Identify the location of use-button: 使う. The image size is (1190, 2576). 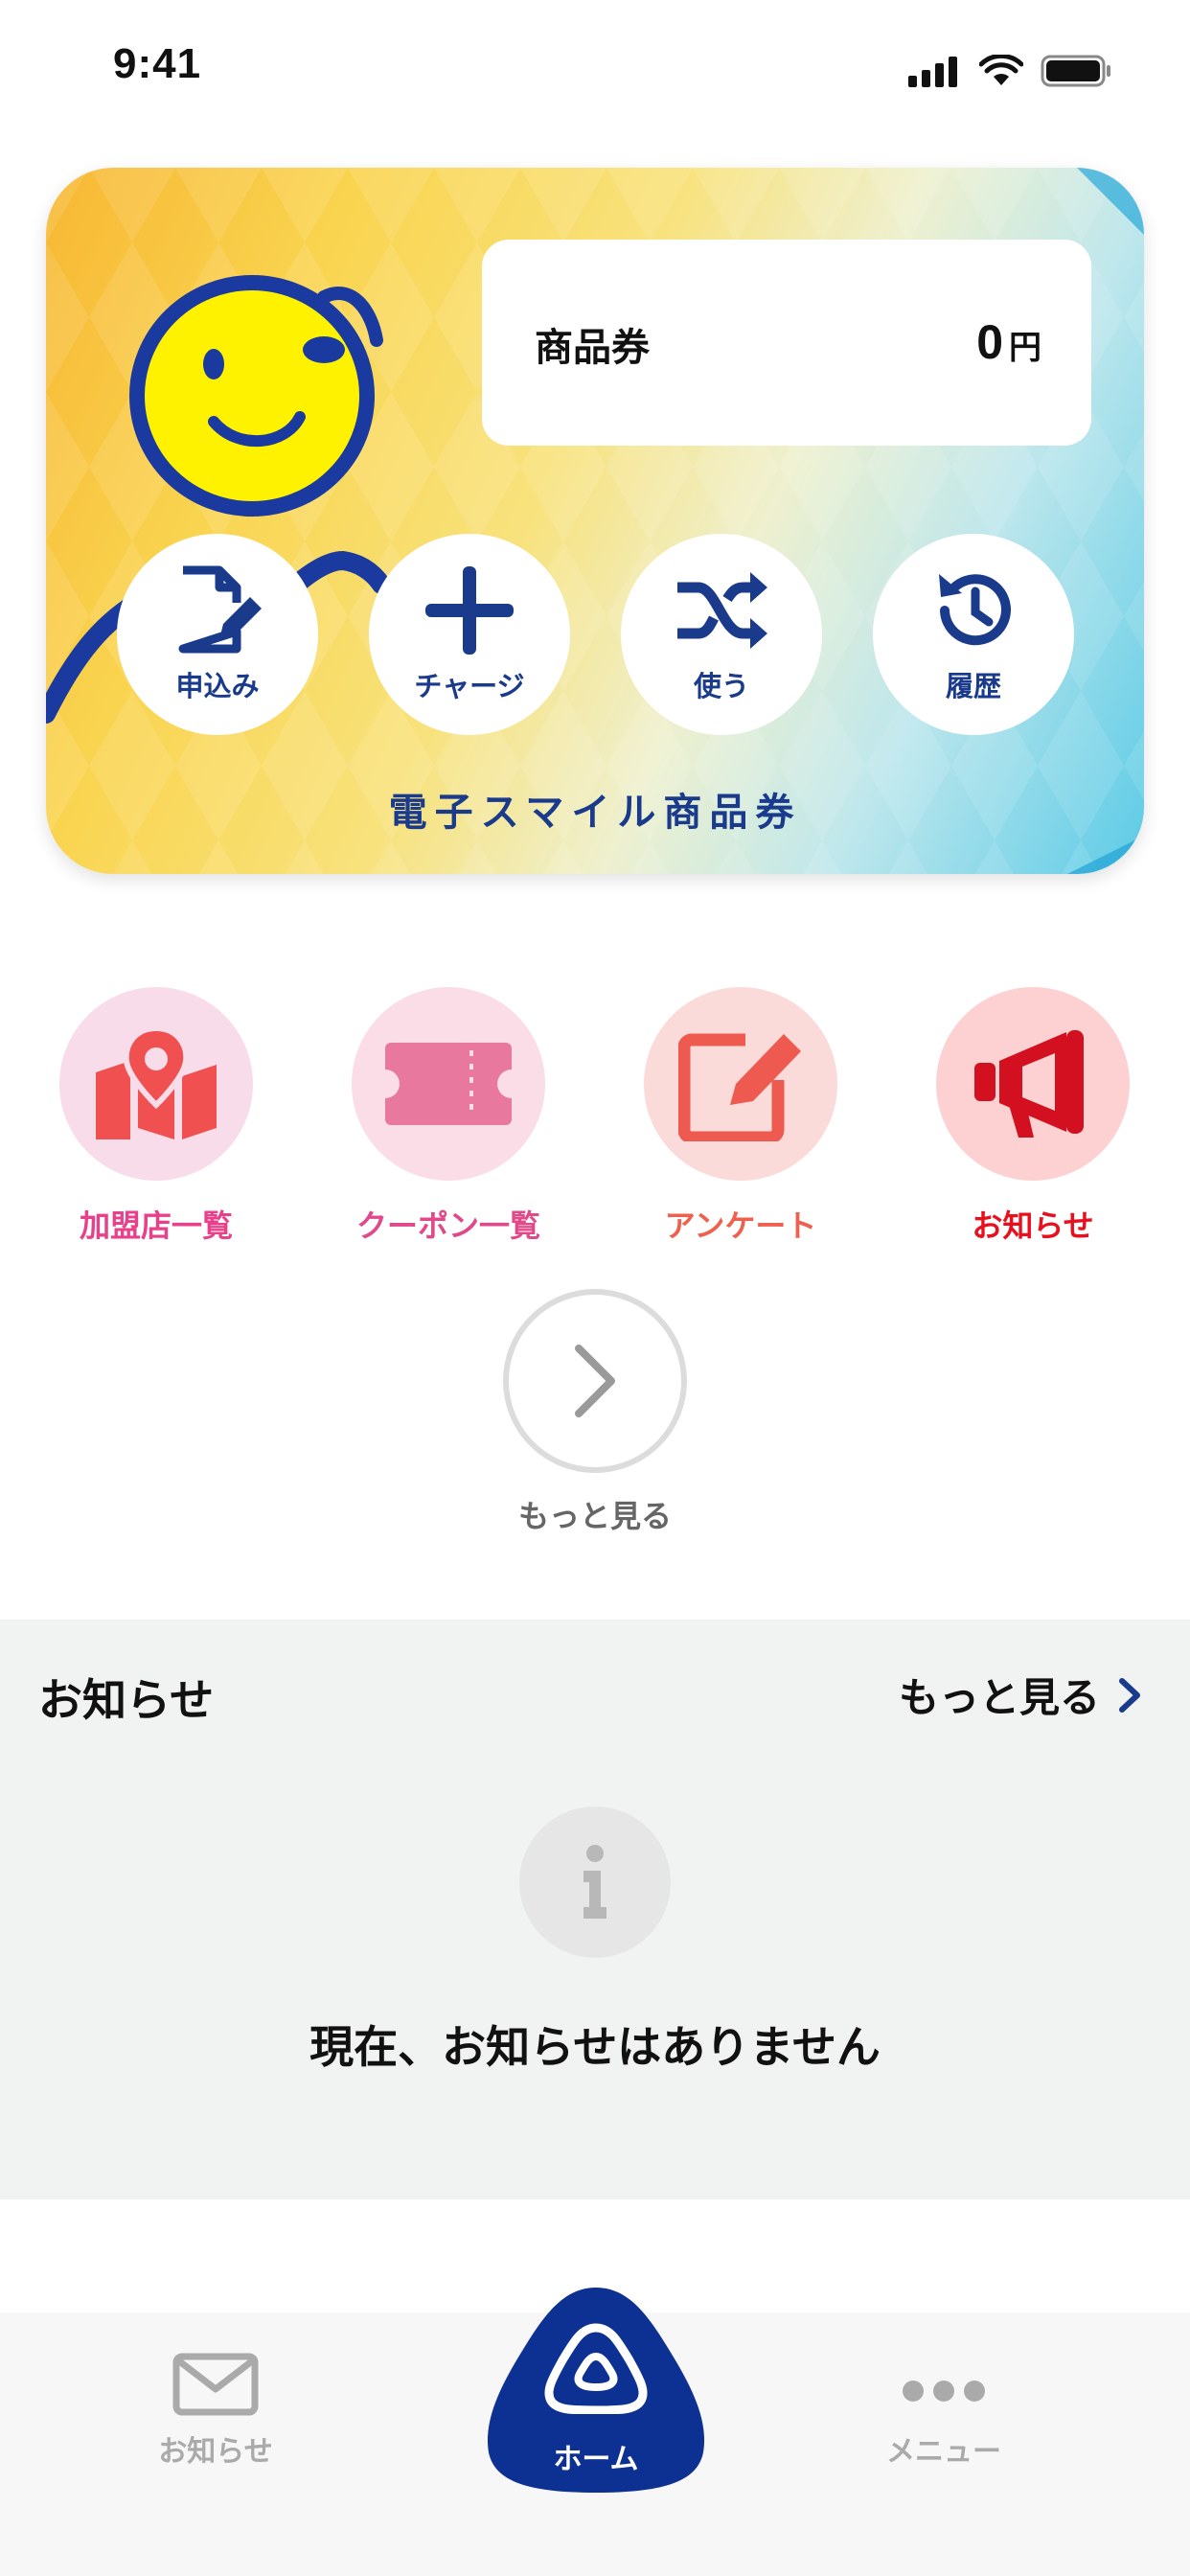
(722, 634).